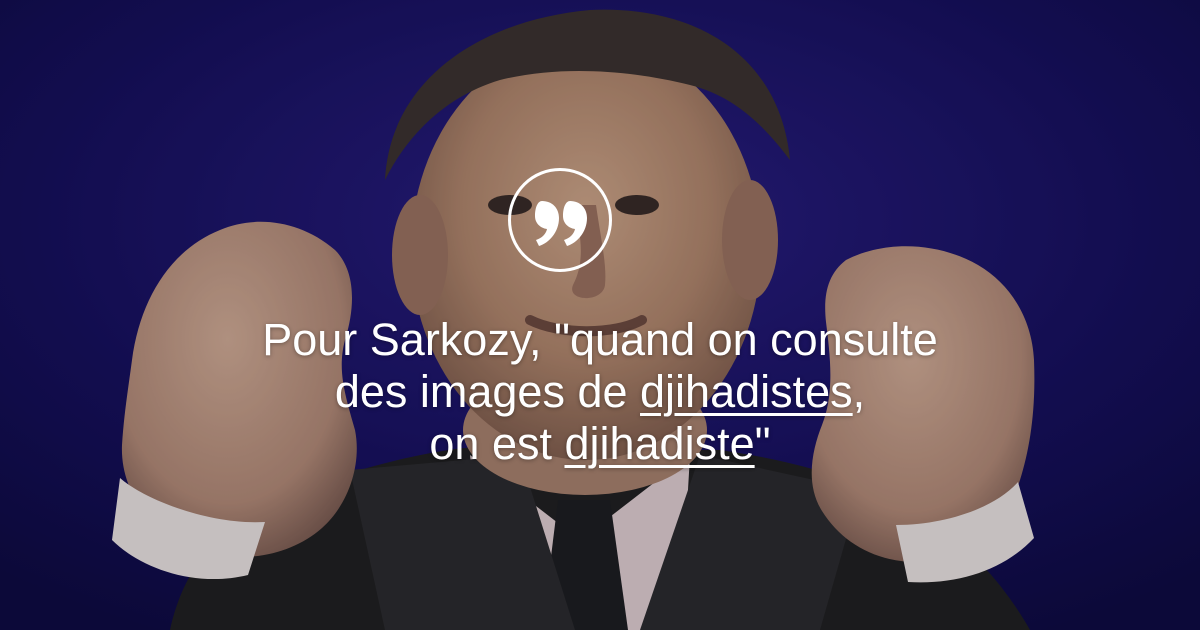 The image size is (1200, 630). I want to click on quote-line-1: Pour Sarkozy, "quand on consulte, so click(600, 339).